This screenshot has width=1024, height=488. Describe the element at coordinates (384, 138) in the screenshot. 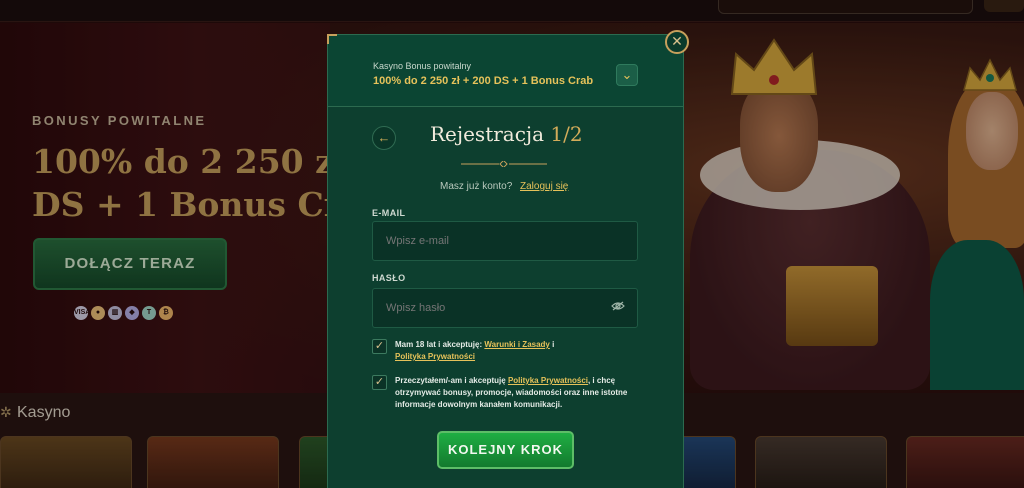

I see `back-arrow-icon: ←` at that location.